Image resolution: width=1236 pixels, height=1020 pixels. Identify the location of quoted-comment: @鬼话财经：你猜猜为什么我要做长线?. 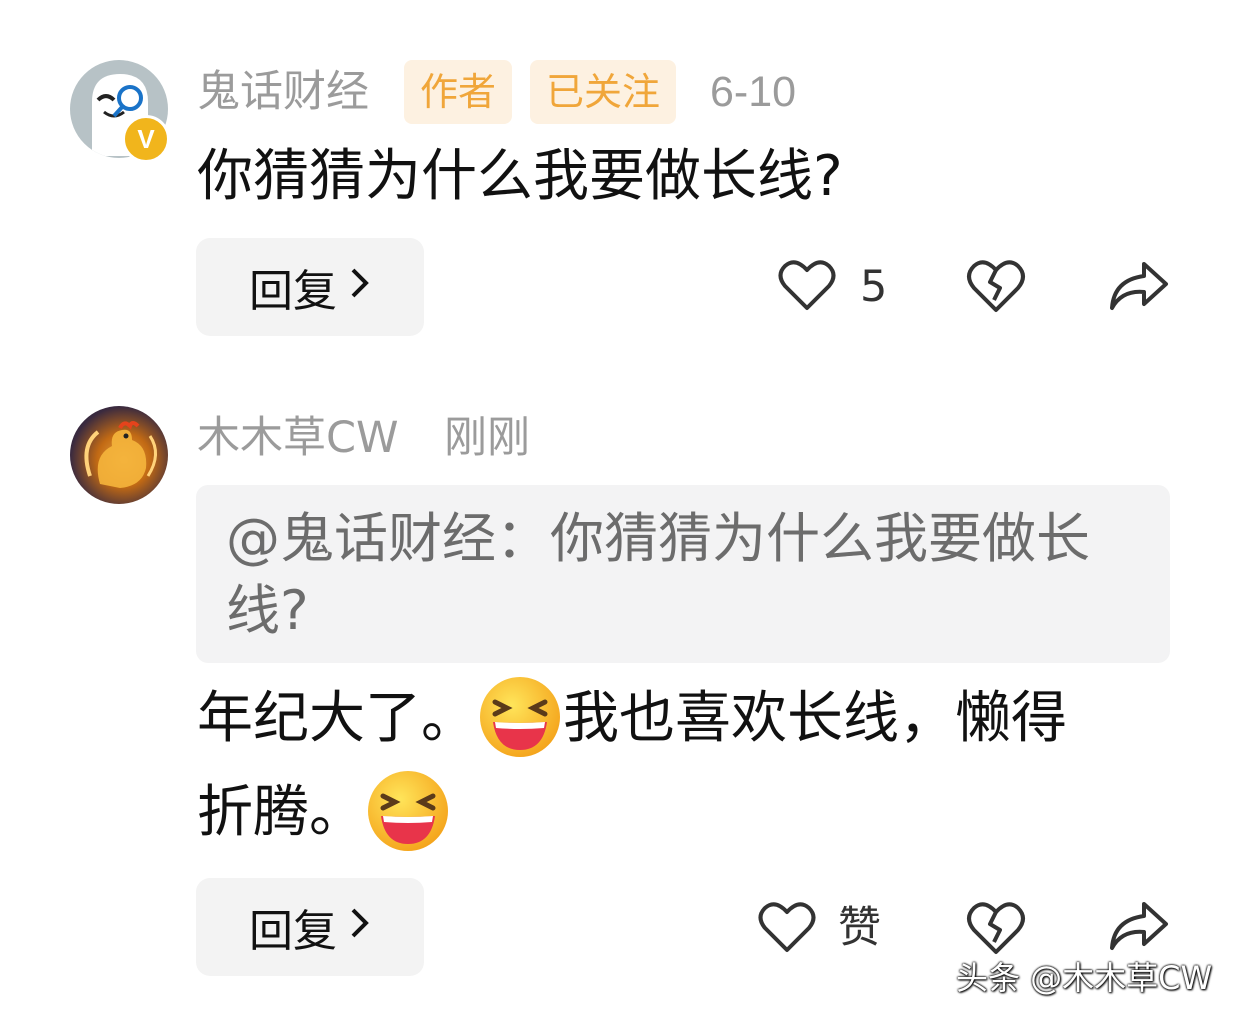
(683, 574).